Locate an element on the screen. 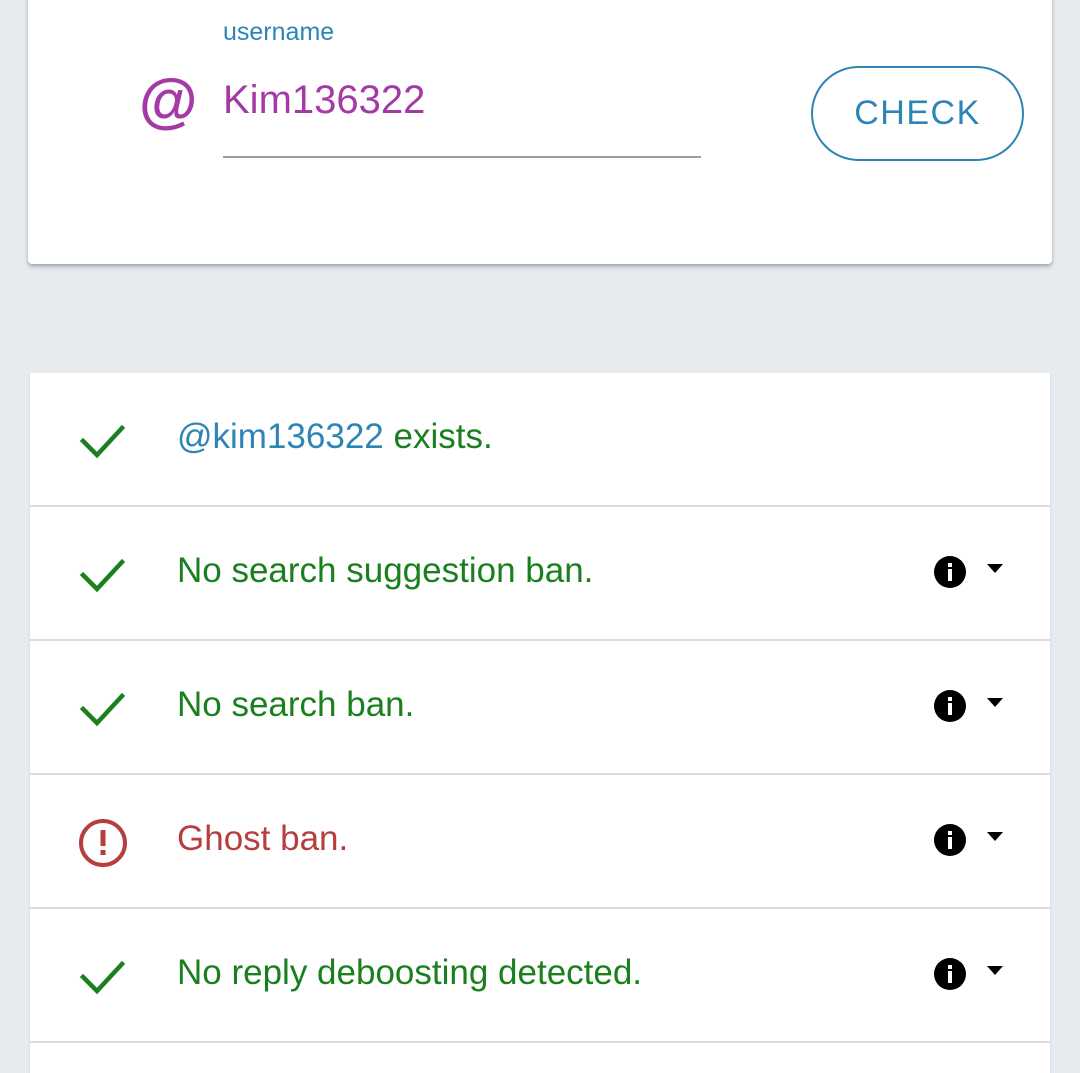 This screenshot has width=1080, height=1073. result-text: No search suggestion ban. is located at coordinates (385, 570).